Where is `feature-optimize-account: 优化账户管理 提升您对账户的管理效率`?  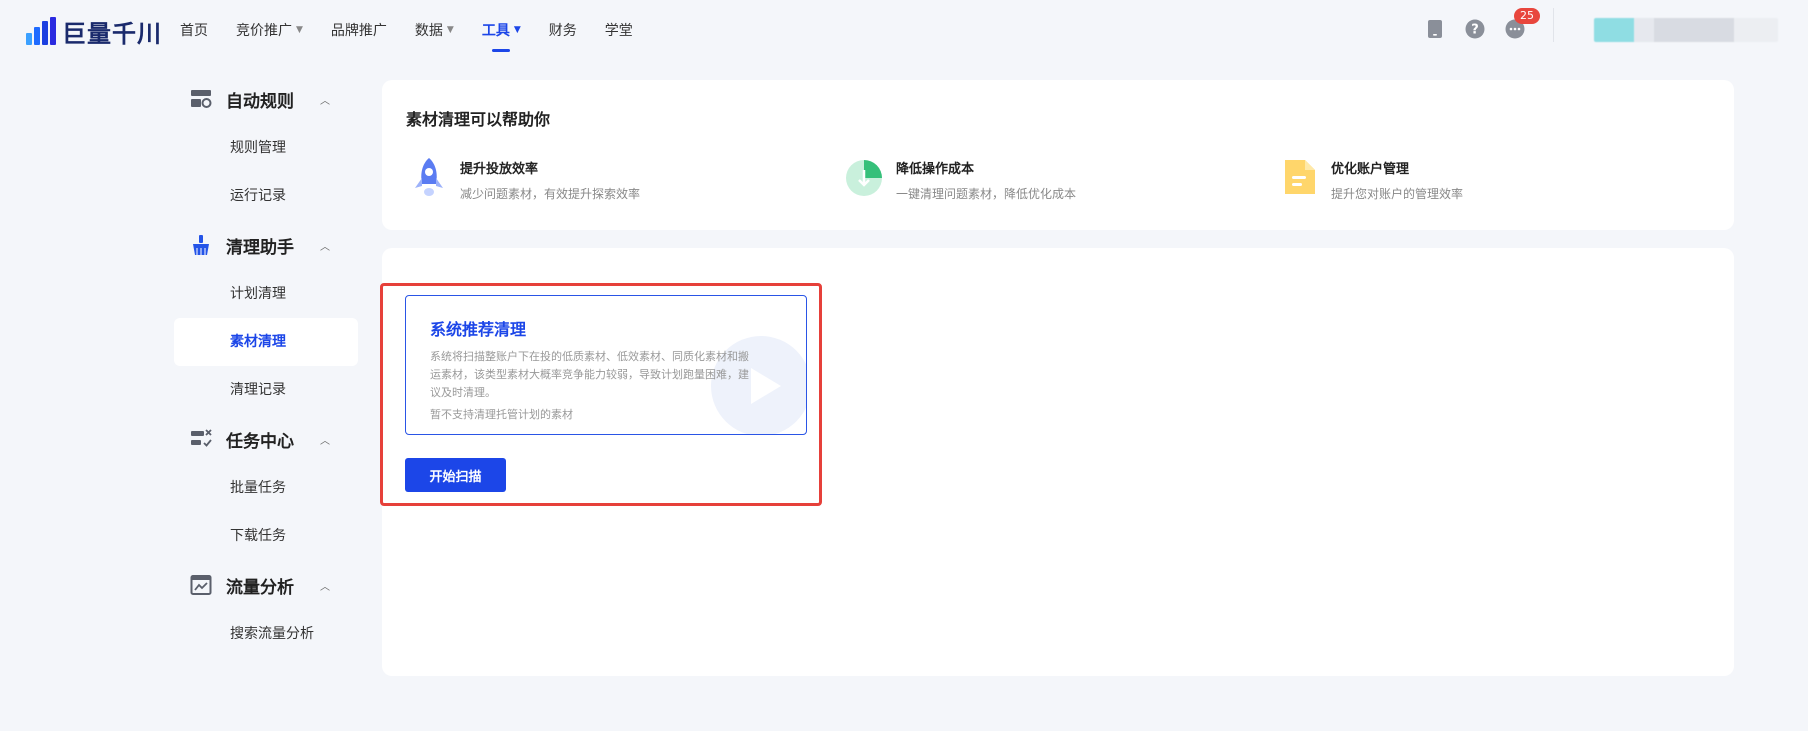
feature-optimize-account: 优化账户管理 提升您对账户的管理效率 is located at coordinates (1370, 178).